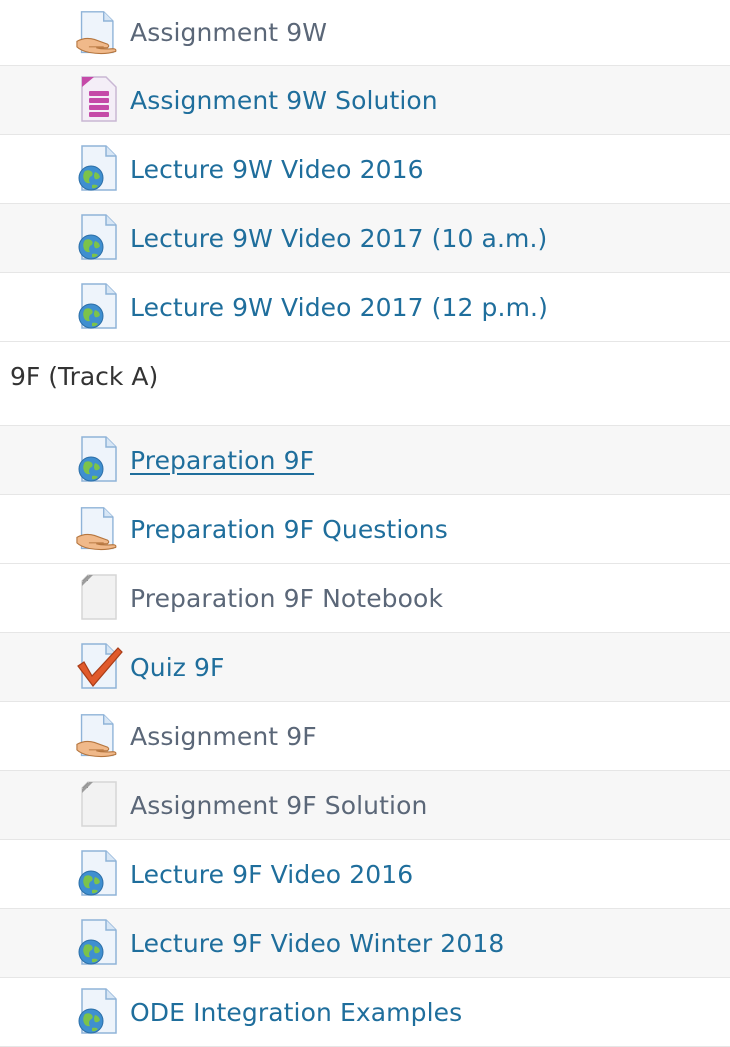  What do you see at coordinates (228, 32) in the screenshot?
I see `item-label: Assignment 9W` at bounding box center [228, 32].